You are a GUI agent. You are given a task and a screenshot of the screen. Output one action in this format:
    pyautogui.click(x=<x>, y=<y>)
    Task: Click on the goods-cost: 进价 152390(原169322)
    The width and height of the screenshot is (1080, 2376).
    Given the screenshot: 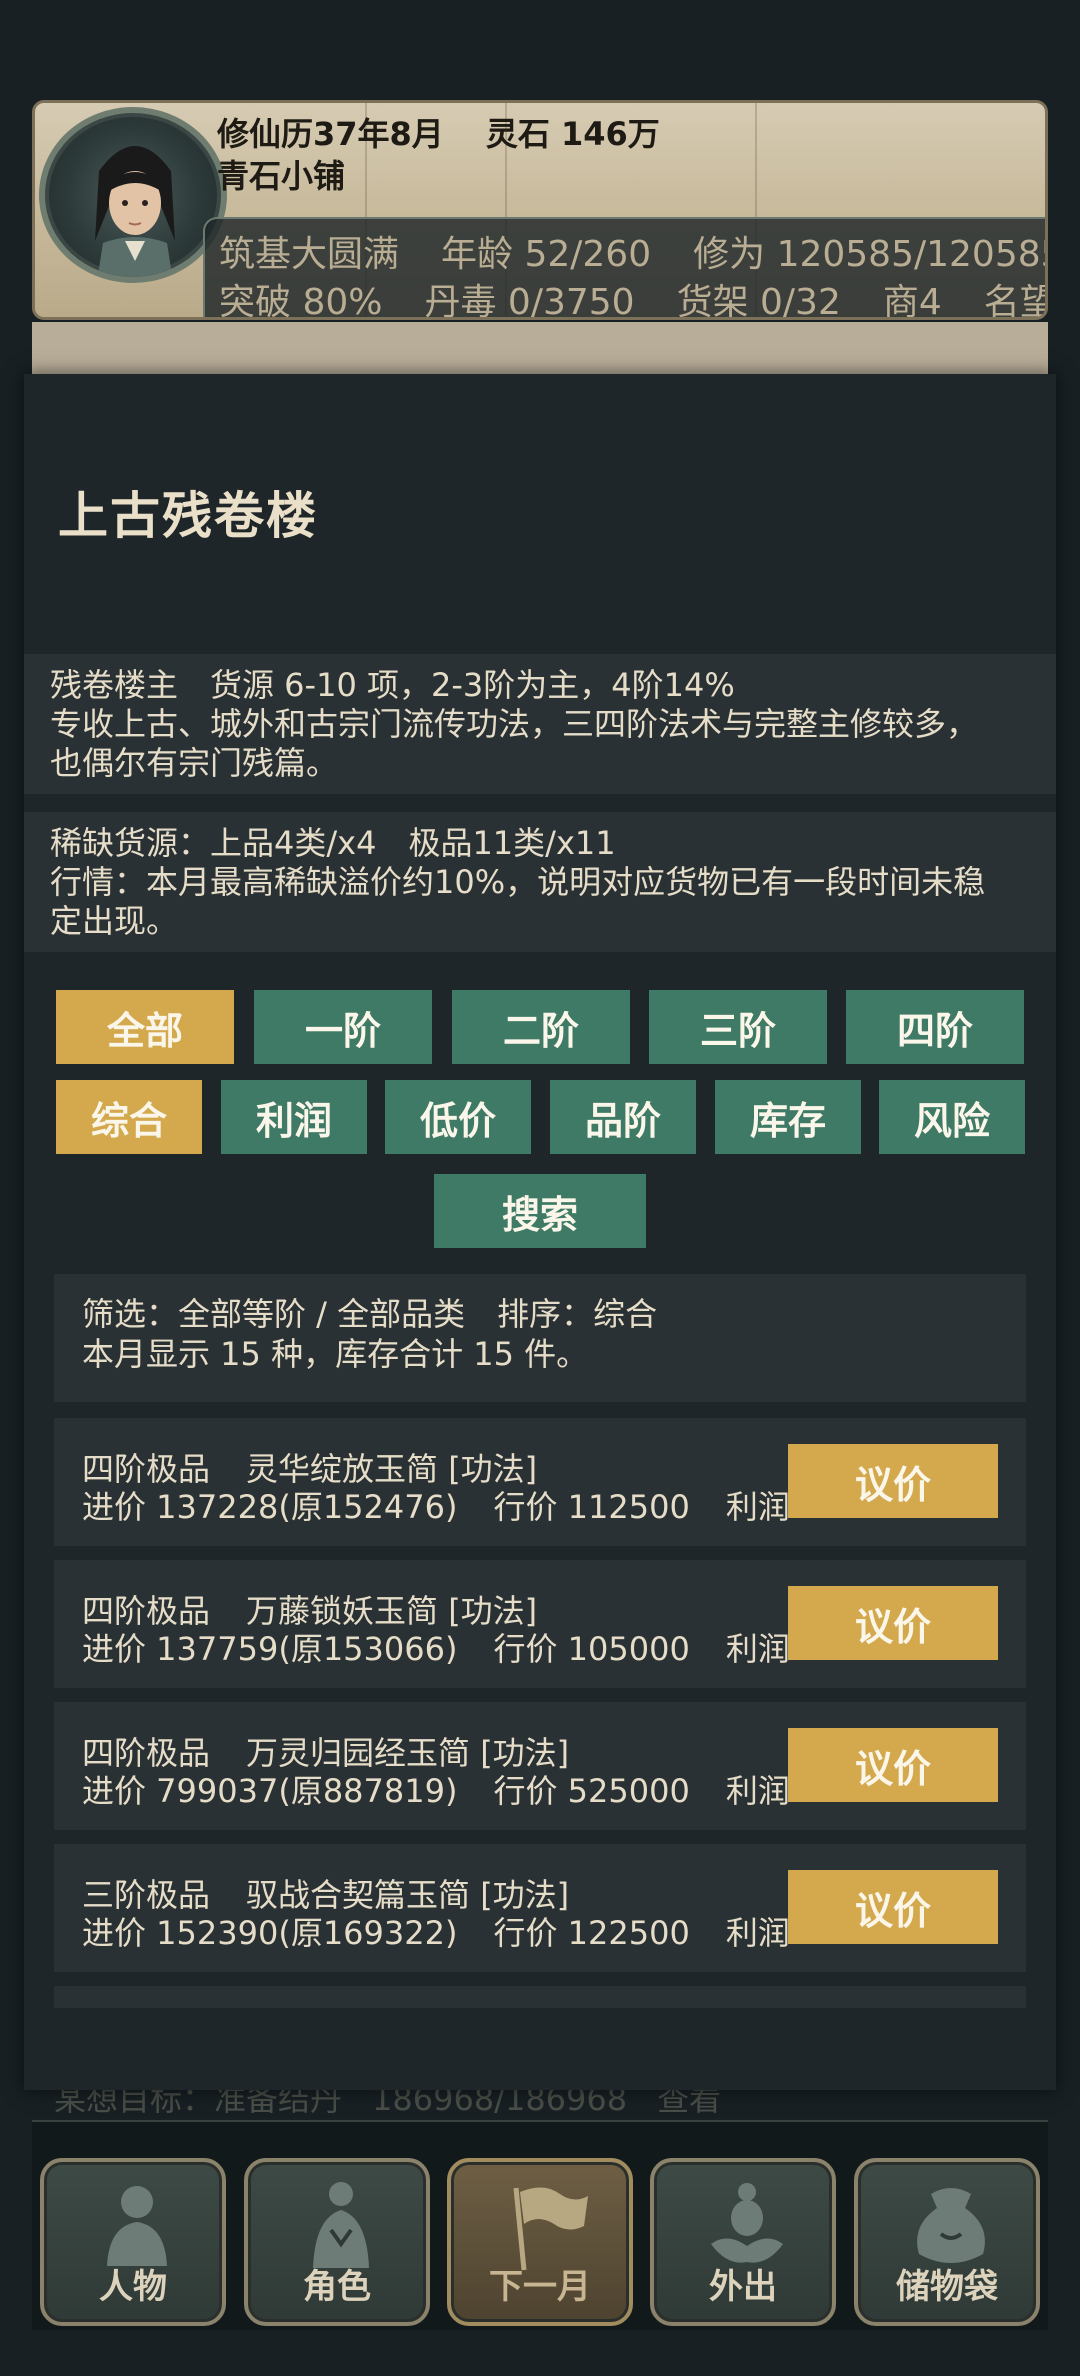 What is the action you would take?
    pyautogui.click(x=270, y=1933)
    